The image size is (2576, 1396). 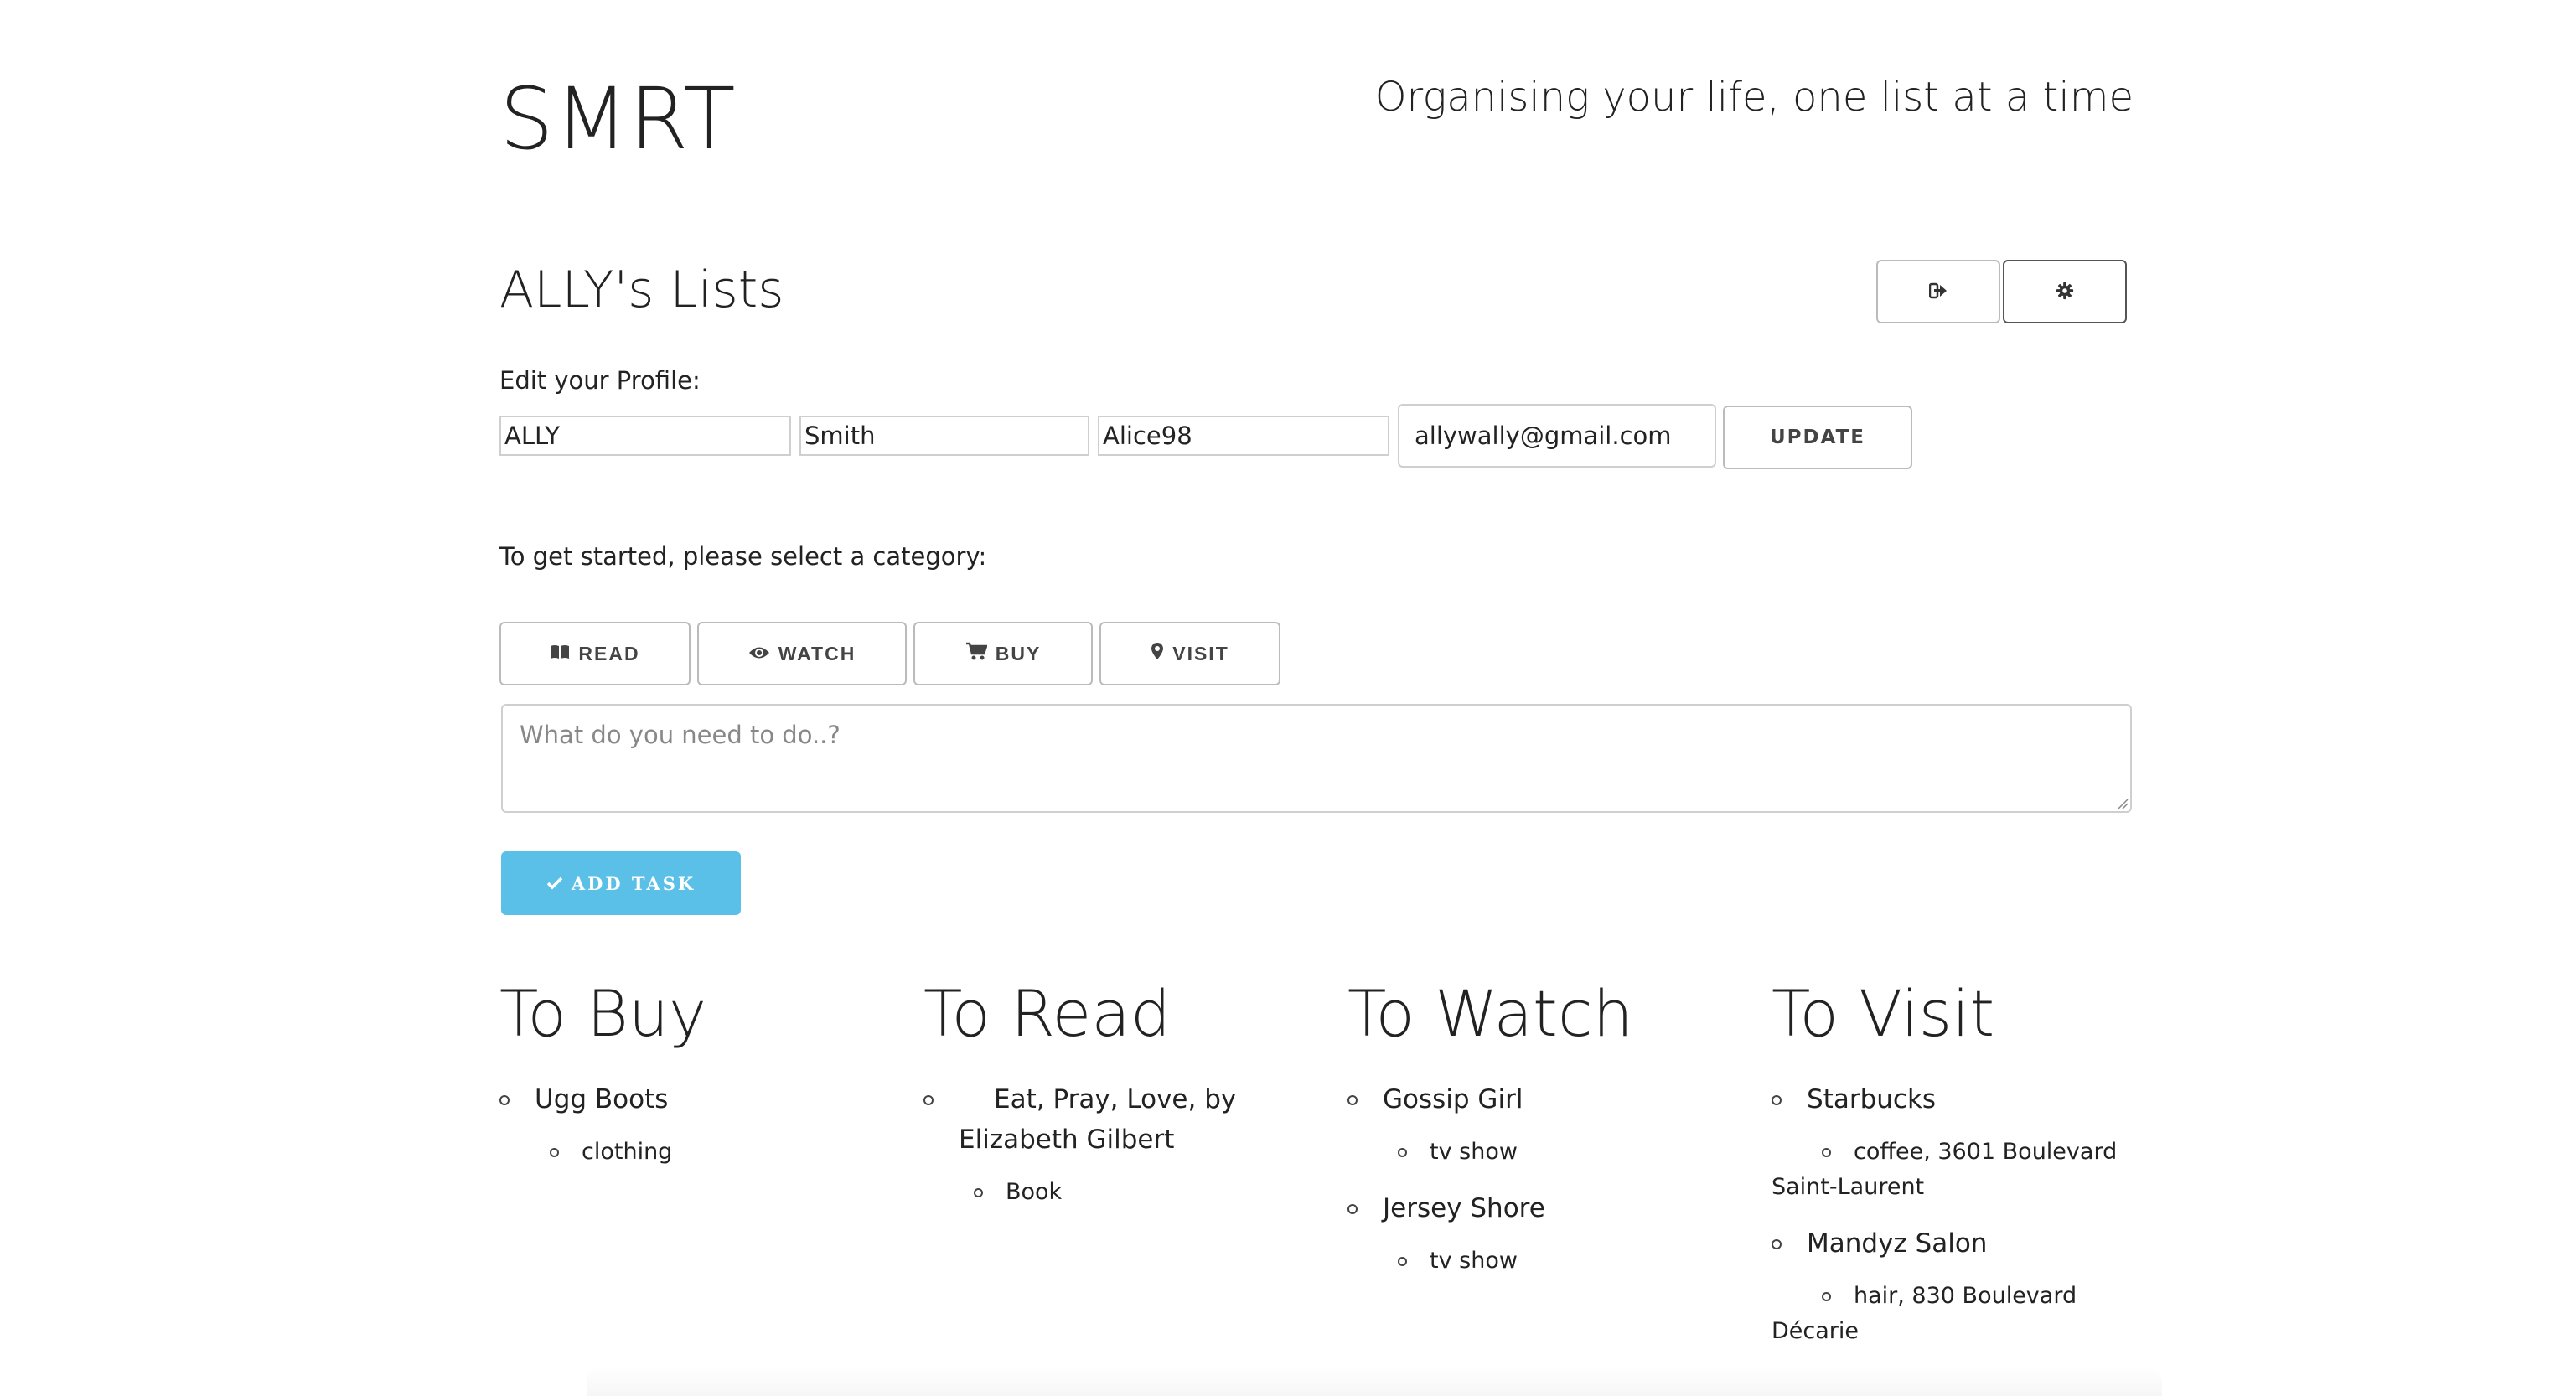 What do you see at coordinates (1374, 1381) in the screenshot?
I see `bottom-shadow` at bounding box center [1374, 1381].